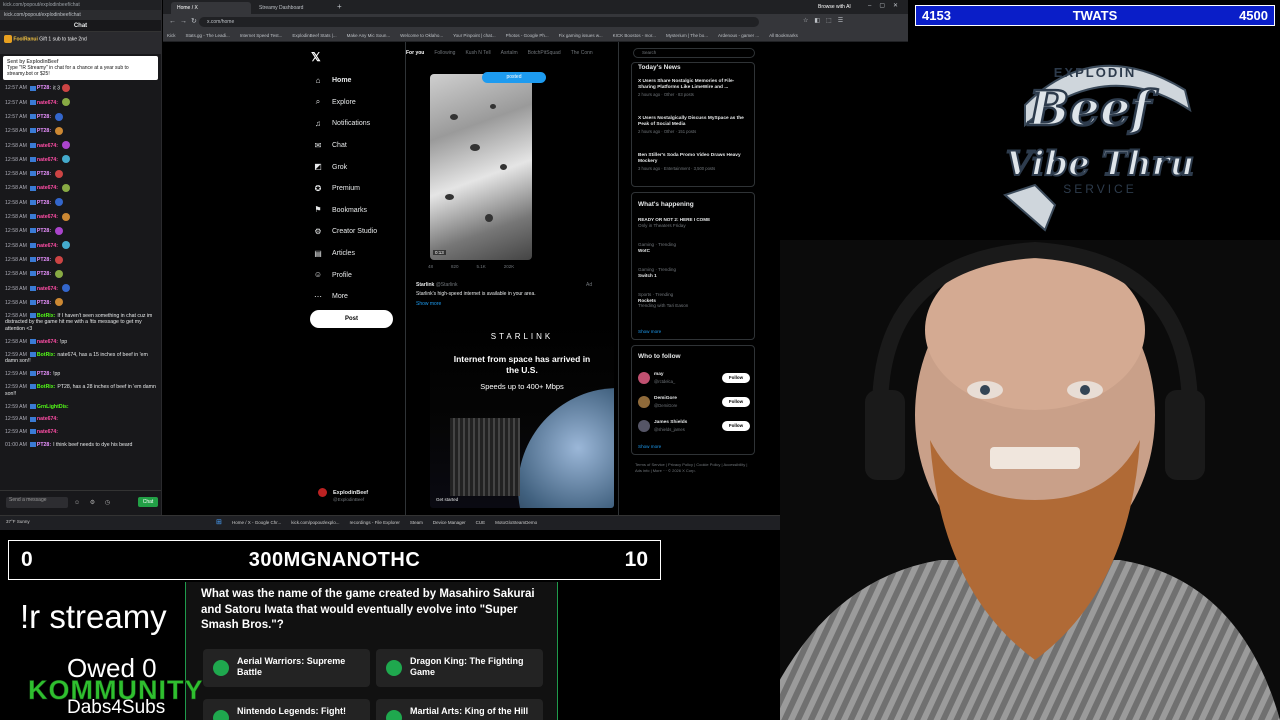 This screenshot has height=720, width=1280. I want to click on snow-leopard-video: 0:13, so click(481, 167).